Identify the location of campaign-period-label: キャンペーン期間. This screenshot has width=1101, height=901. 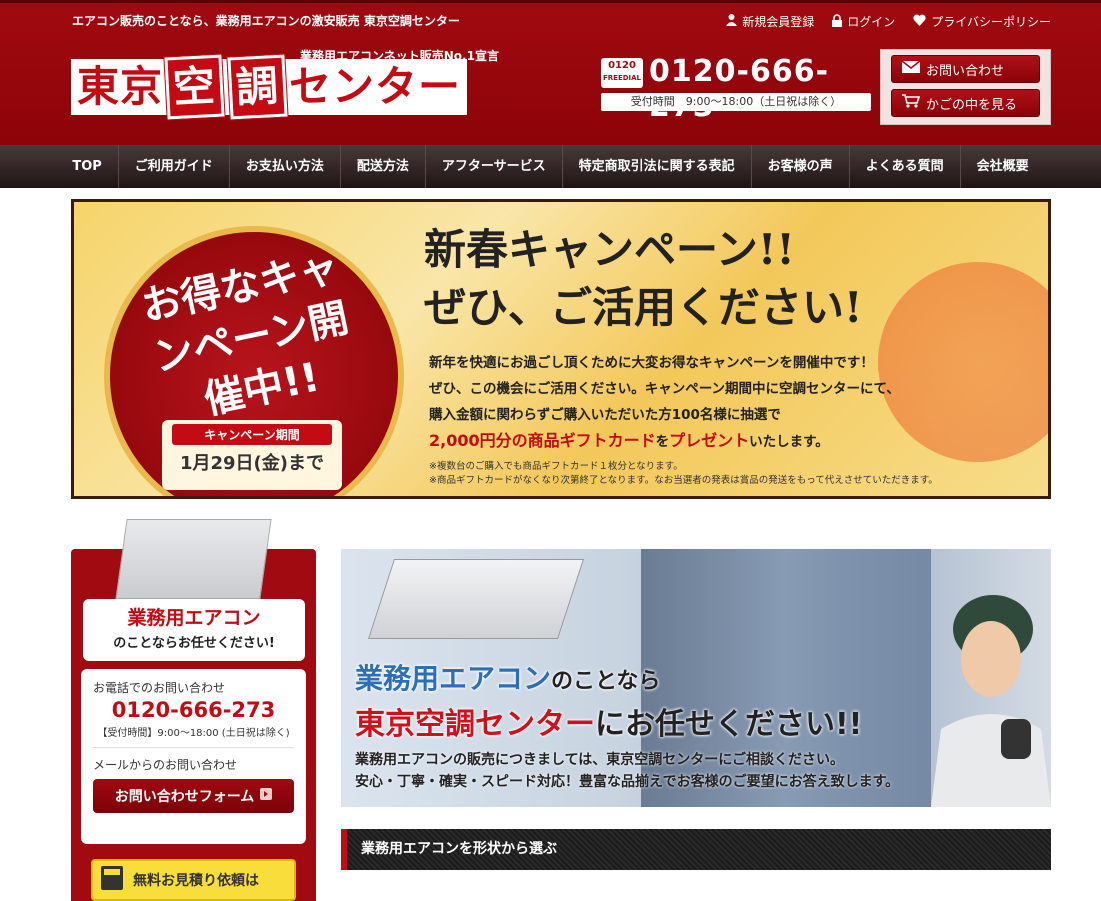
(252, 434).